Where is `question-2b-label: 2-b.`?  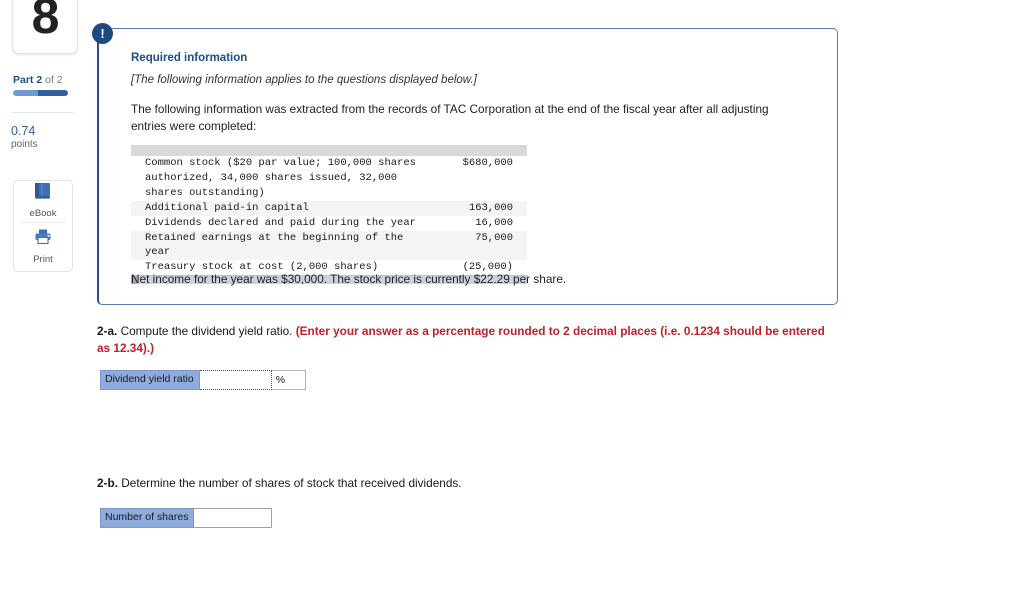 question-2b-label: 2-b. is located at coordinates (107, 483).